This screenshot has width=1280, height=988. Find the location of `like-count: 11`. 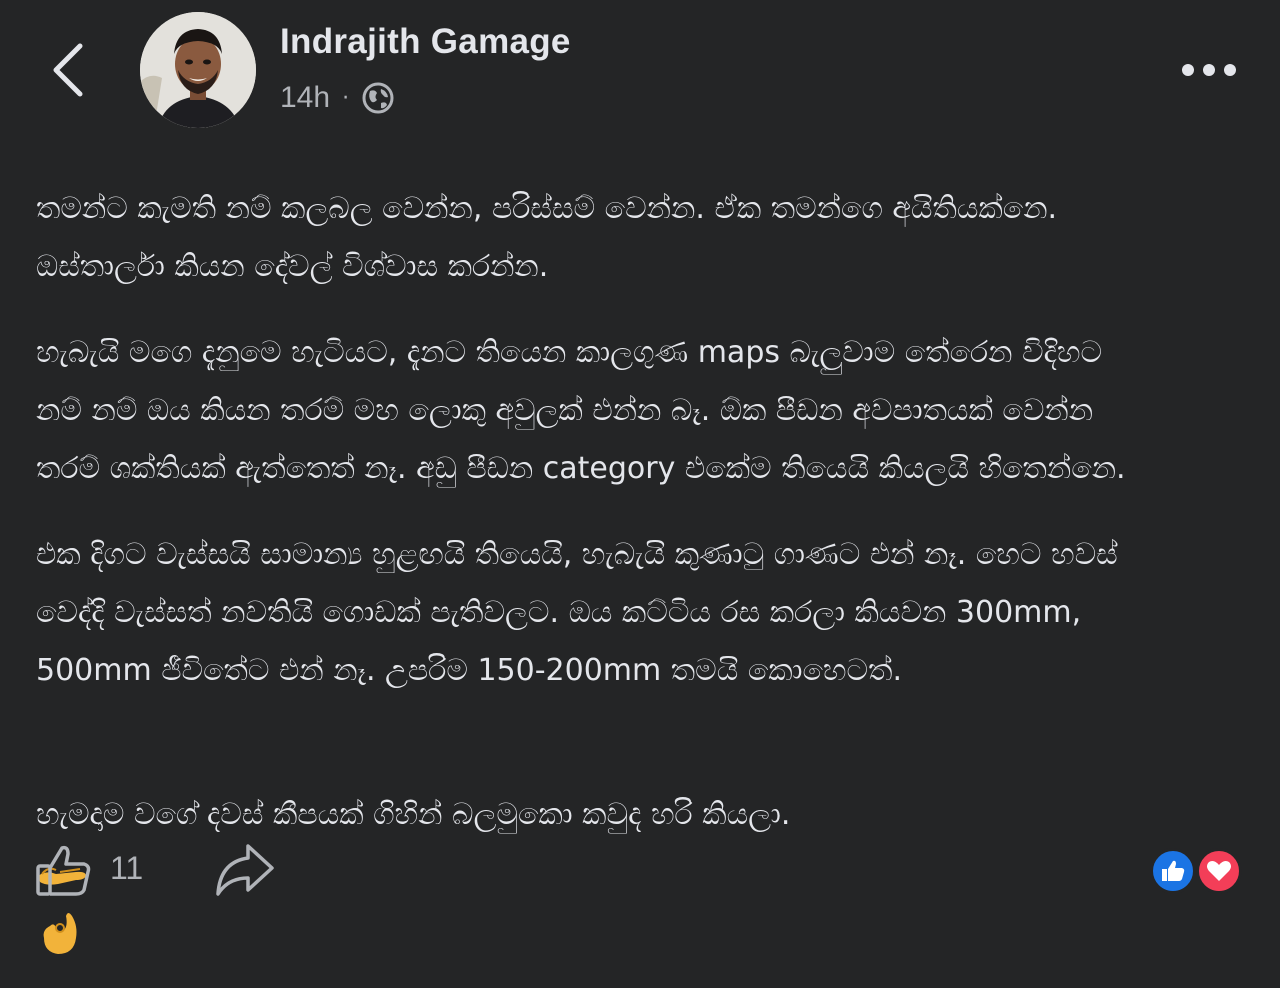

like-count: 11 is located at coordinates (126, 868).